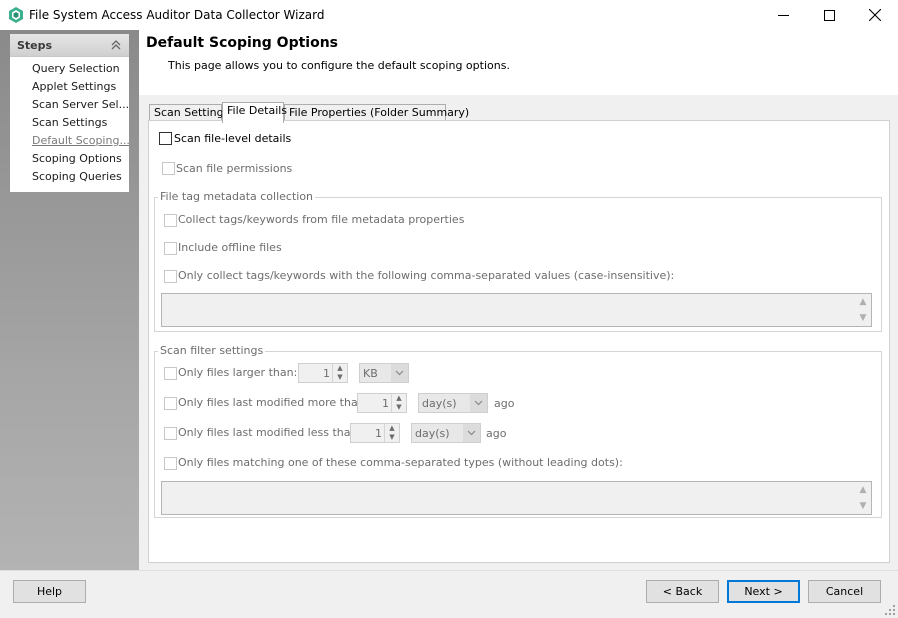  Describe the element at coordinates (370, 373) in the screenshot. I see `larger-than-unit: KB` at that location.